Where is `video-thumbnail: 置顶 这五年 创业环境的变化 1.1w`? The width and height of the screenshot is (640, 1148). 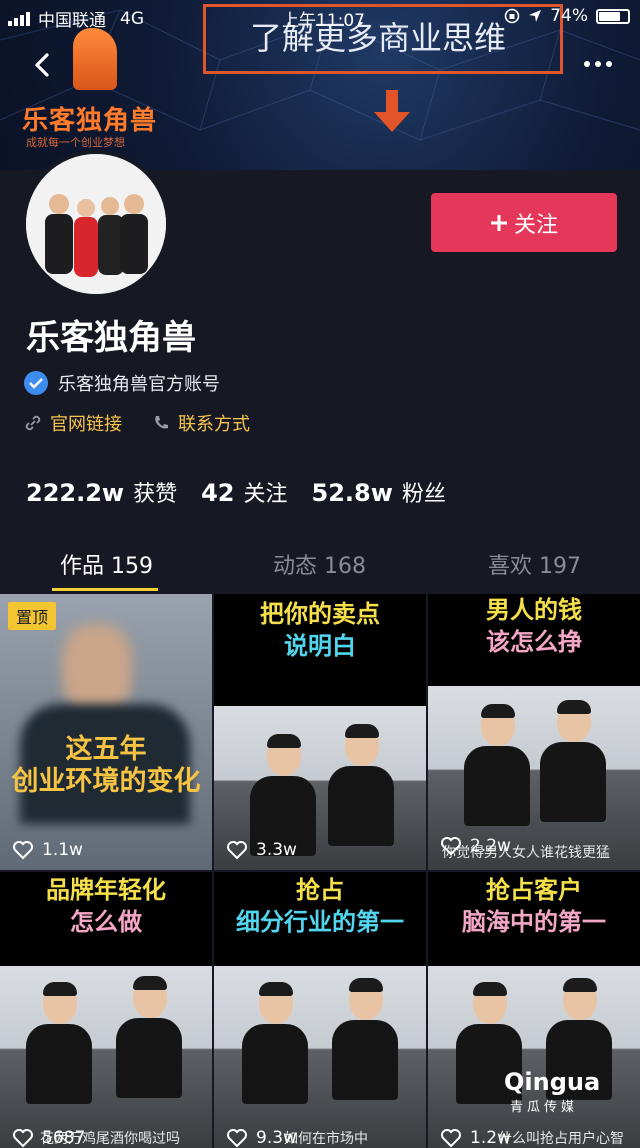 video-thumbnail: 置顶 这五年 创业环境的变化 1.1w is located at coordinates (106, 732).